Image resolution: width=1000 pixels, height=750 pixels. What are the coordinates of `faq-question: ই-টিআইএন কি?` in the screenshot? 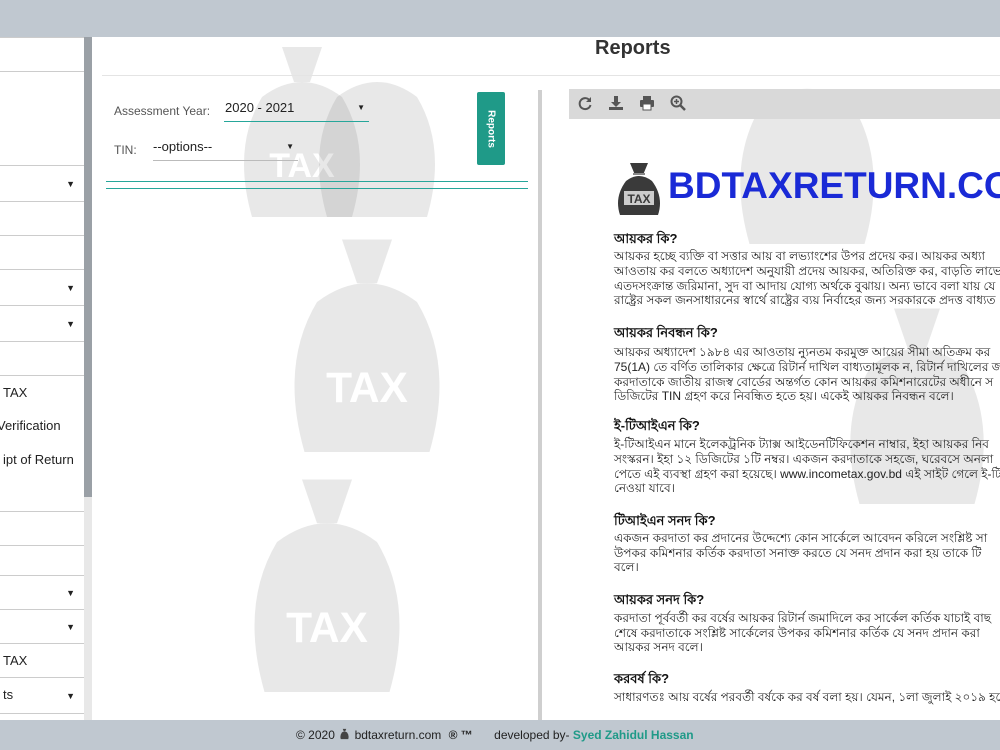 It's located at (657, 425).